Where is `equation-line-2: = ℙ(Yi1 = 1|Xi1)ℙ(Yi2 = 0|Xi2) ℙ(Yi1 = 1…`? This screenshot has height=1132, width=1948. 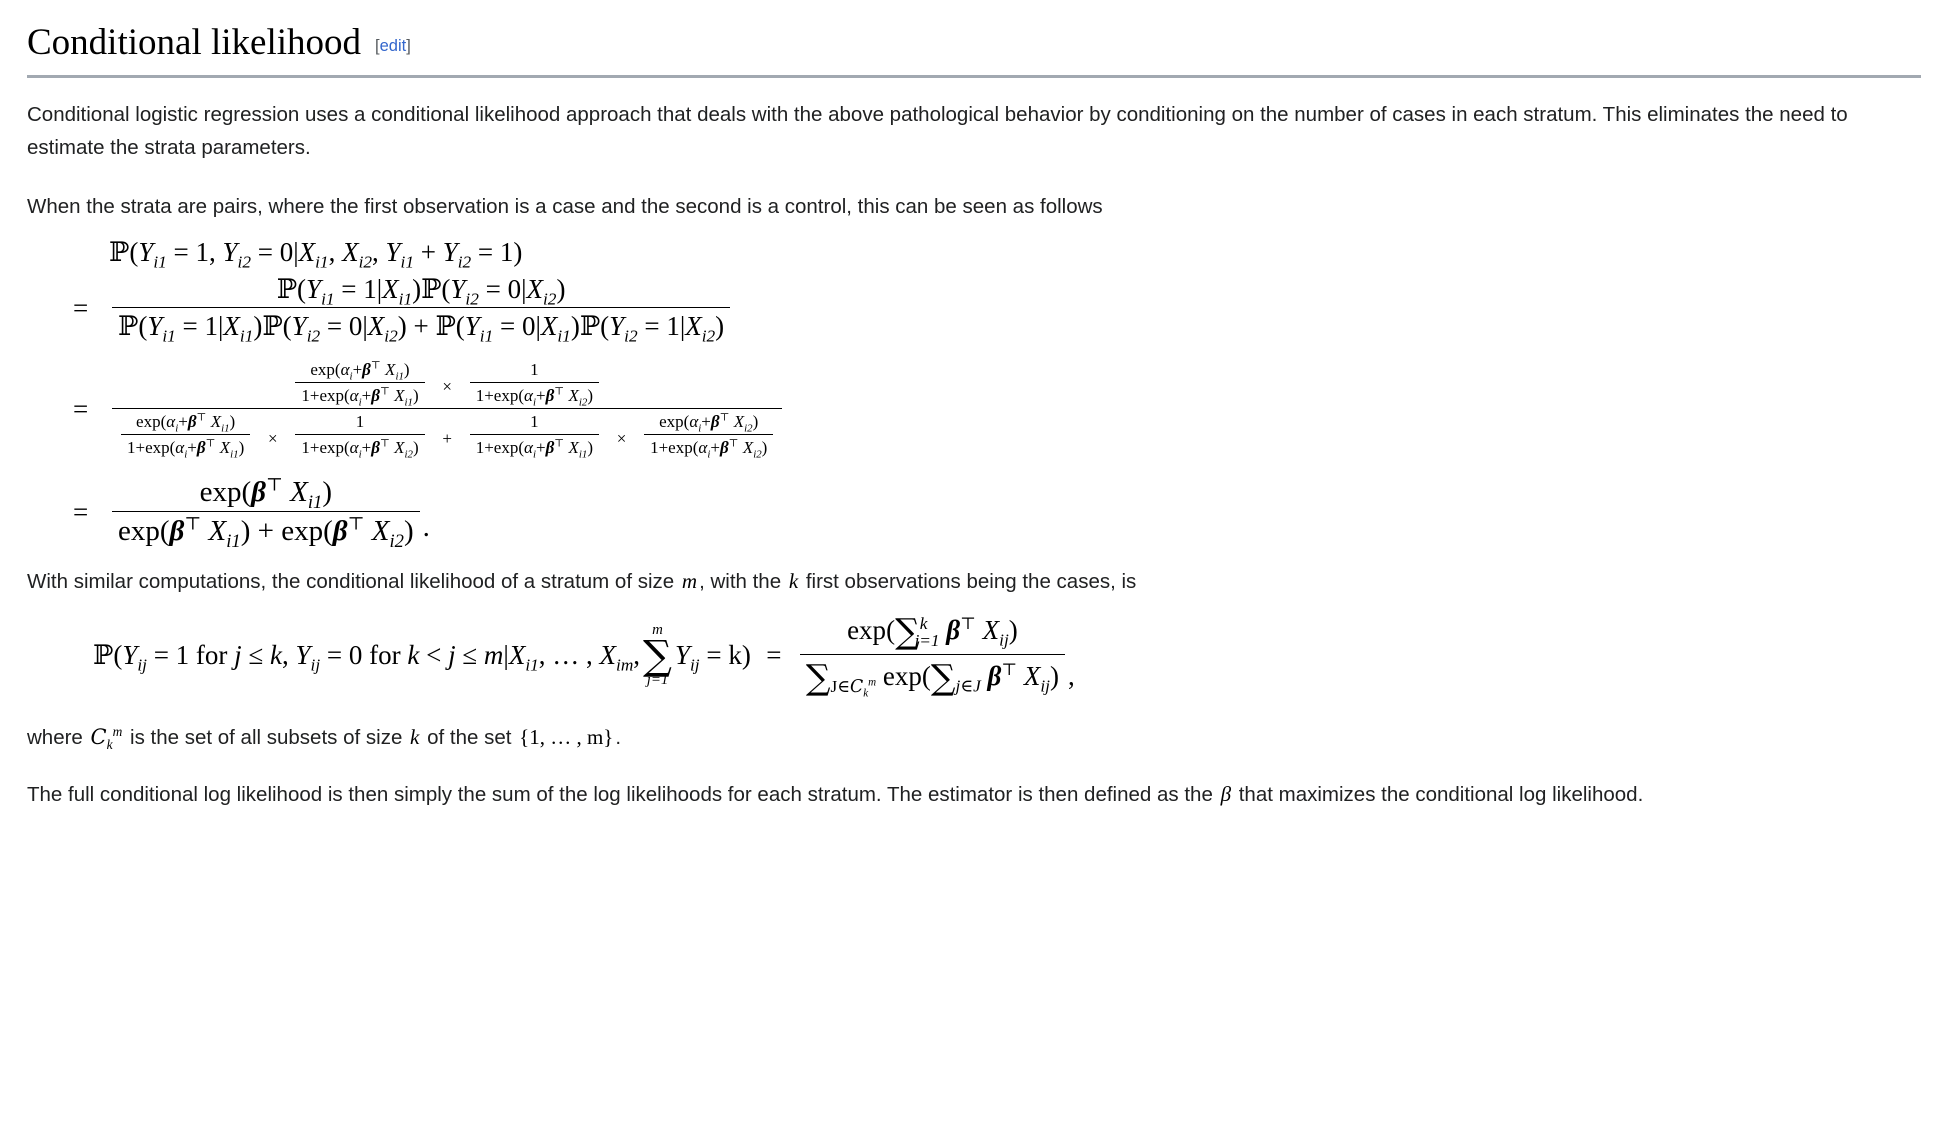 equation-line-2: = ℙ(Yi1 = 1|Xi1)ℙ(Yi2 = 0|Xi2) ℙ(Yi1 = 1… is located at coordinates (997, 309).